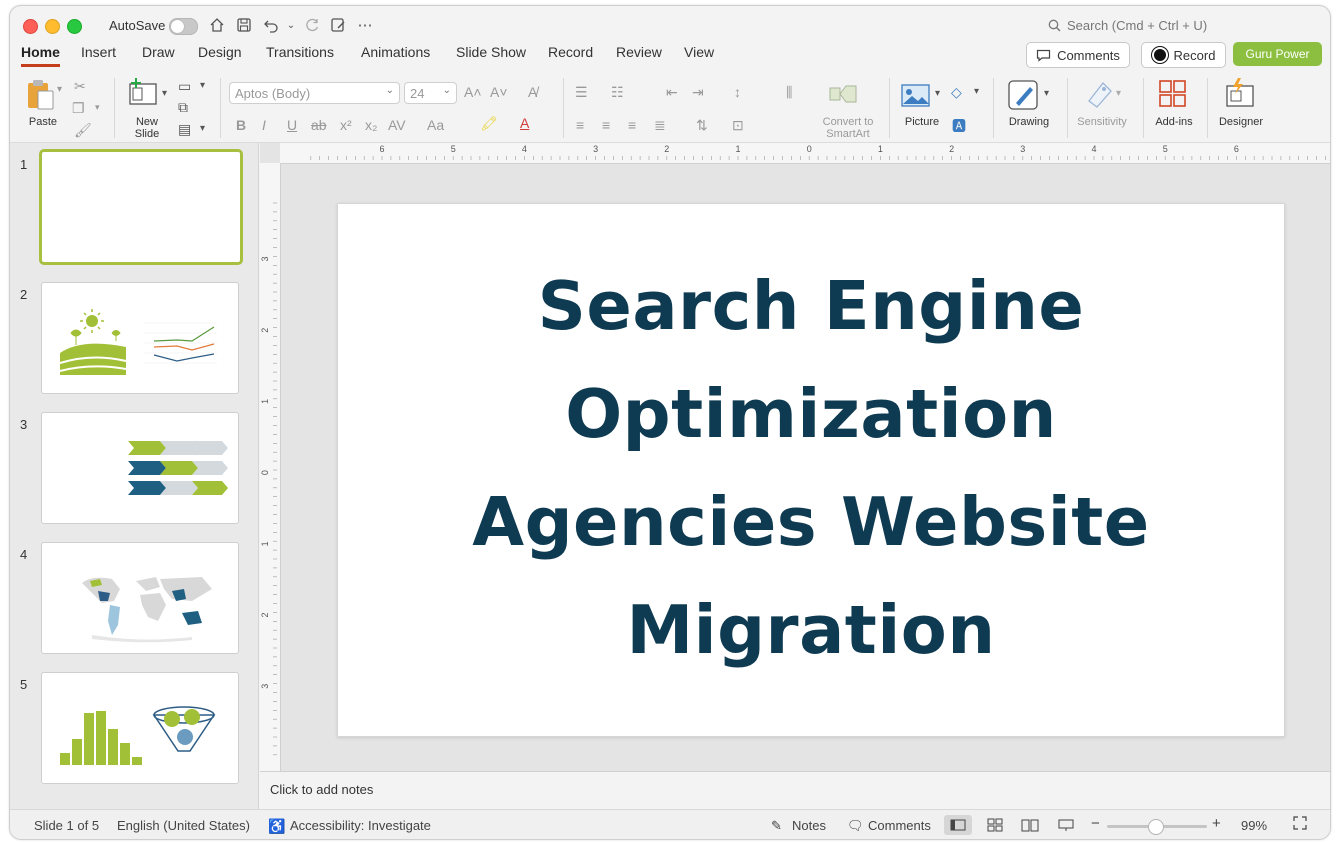 Image resolution: width=1337 pixels, height=843 pixels. Describe the element at coordinates (976, 91) in the screenshot. I see `shapes-dropdown-icon: ▾` at that location.